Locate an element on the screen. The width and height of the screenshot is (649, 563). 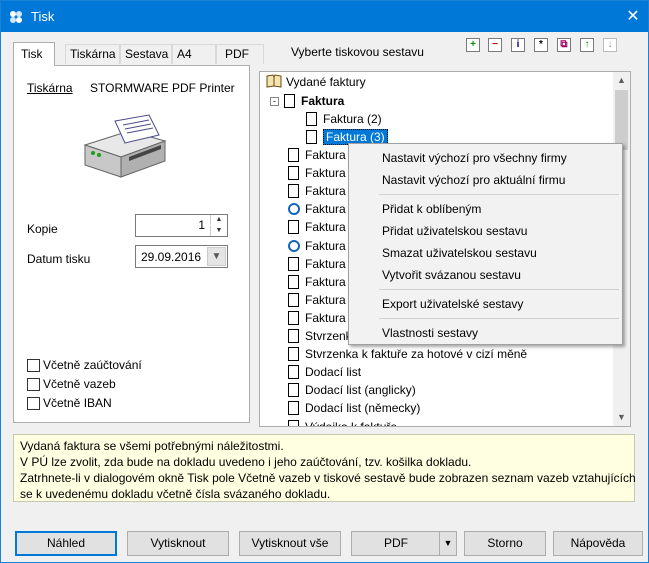
tab-sestava: Sestava is located at coordinates (146, 54).